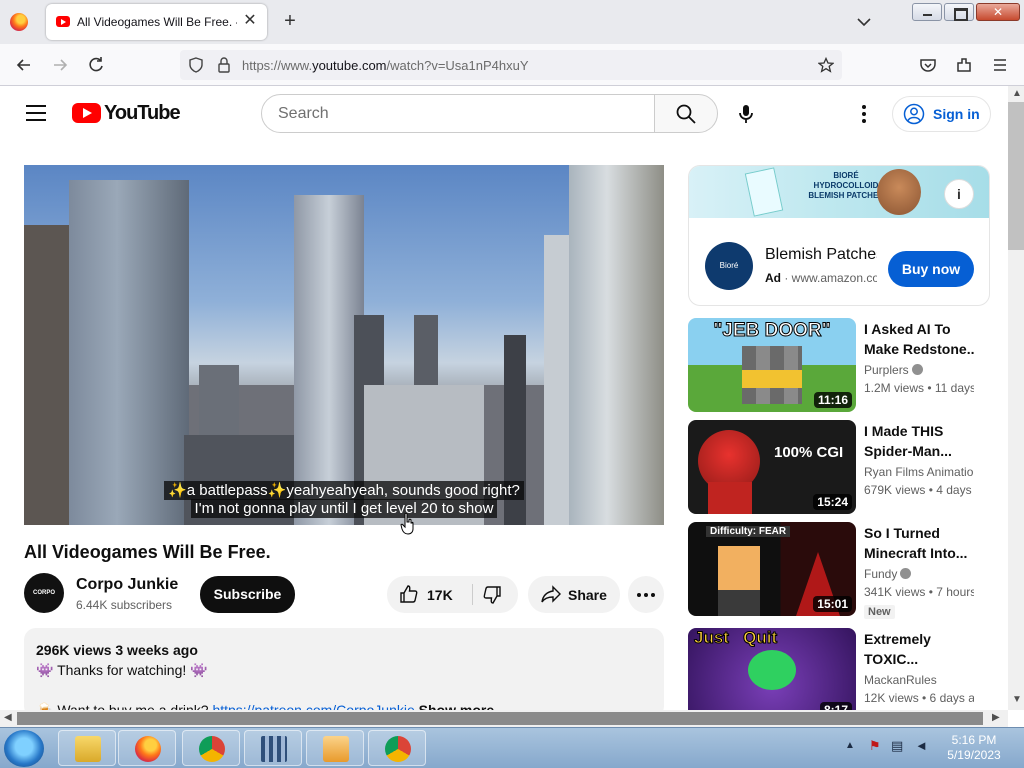  What do you see at coordinates (1017, 699) in the screenshot?
I see `scroll-down-icon: ▼` at bounding box center [1017, 699].